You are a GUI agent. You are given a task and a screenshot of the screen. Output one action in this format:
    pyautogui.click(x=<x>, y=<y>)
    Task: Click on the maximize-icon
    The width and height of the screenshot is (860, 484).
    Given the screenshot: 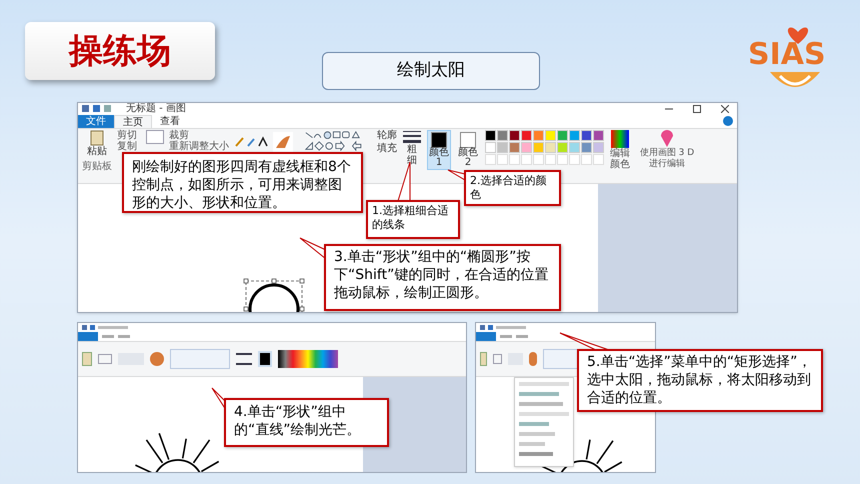 What is the action you would take?
    pyautogui.click(x=697, y=108)
    